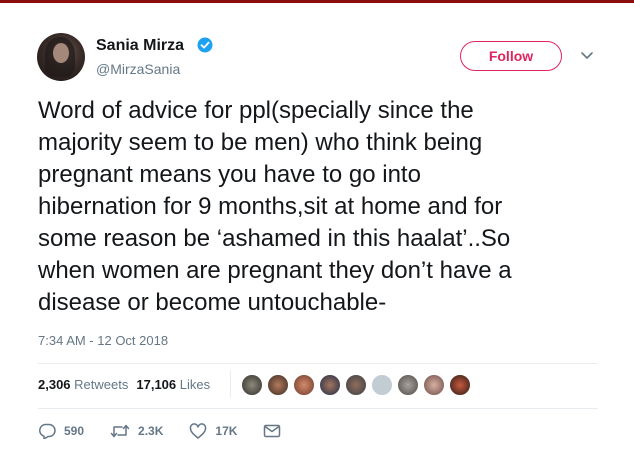  What do you see at coordinates (205, 45) in the screenshot?
I see `verified-badge-icon` at bounding box center [205, 45].